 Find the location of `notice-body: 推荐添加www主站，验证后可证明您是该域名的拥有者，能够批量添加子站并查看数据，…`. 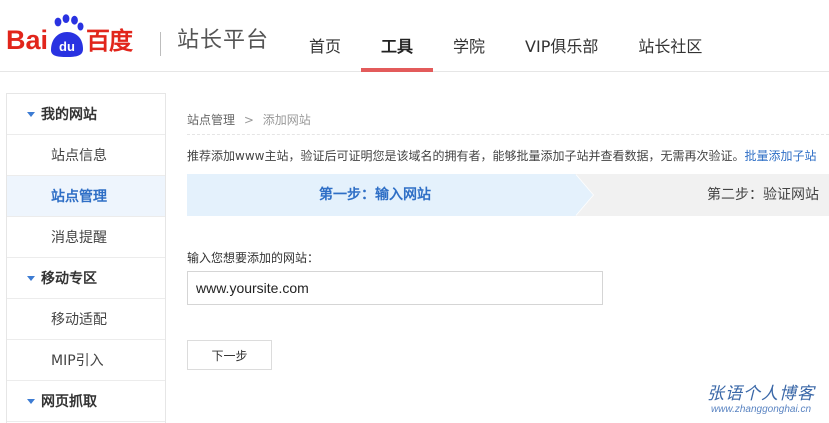

notice-body: 推荐添加www主站，验证后可证明您是该域名的拥有者，能够批量添加子站并查看数据，… is located at coordinates (466, 156).